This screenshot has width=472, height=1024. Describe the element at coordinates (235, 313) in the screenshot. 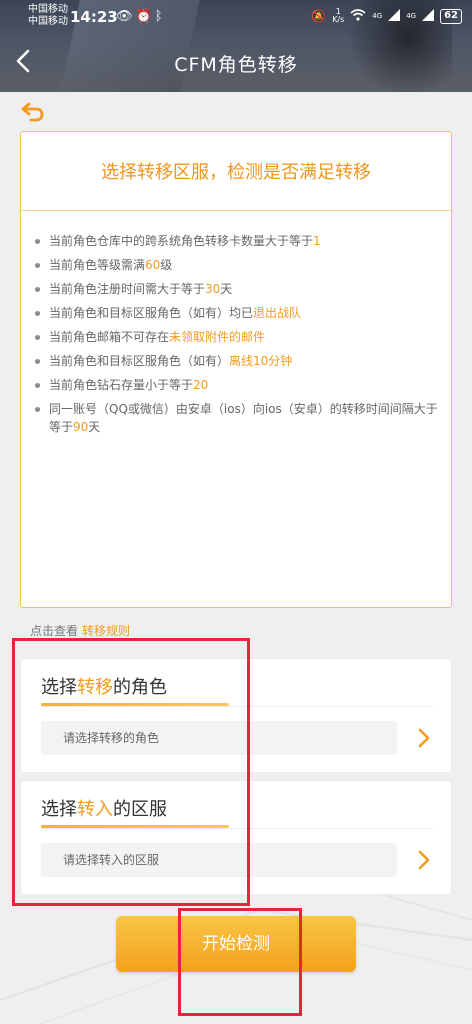

I see `requirement-item: 当前角色和目标区服角色（如有）均已退出战队` at that location.